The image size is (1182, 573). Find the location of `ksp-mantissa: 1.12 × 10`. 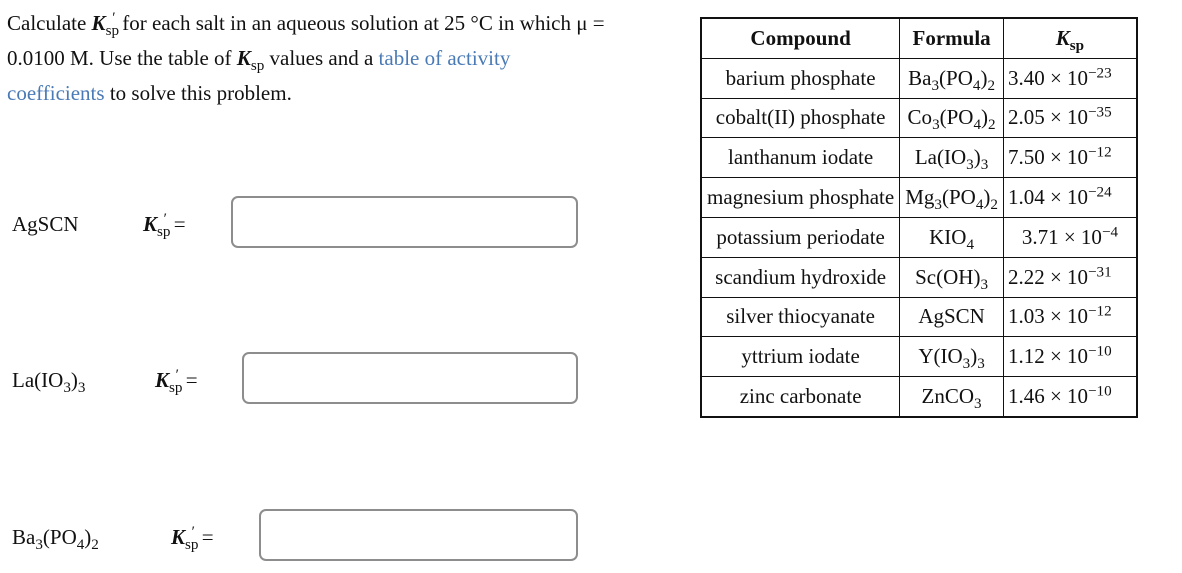

ksp-mantissa: 1.12 × 10 is located at coordinates (1048, 356).